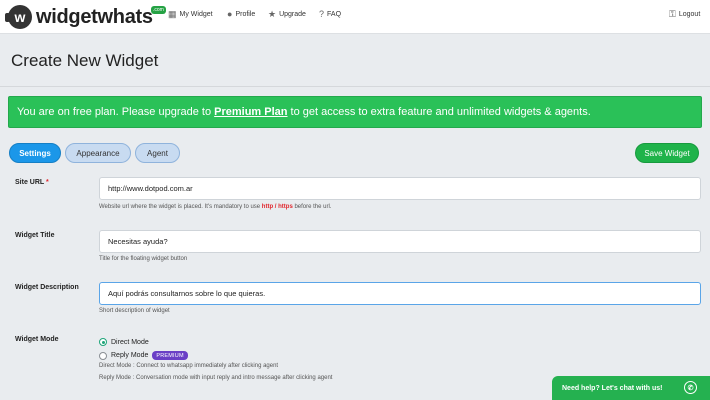  I want to click on nav-my-widget: ▦ My Widget, so click(190, 14).